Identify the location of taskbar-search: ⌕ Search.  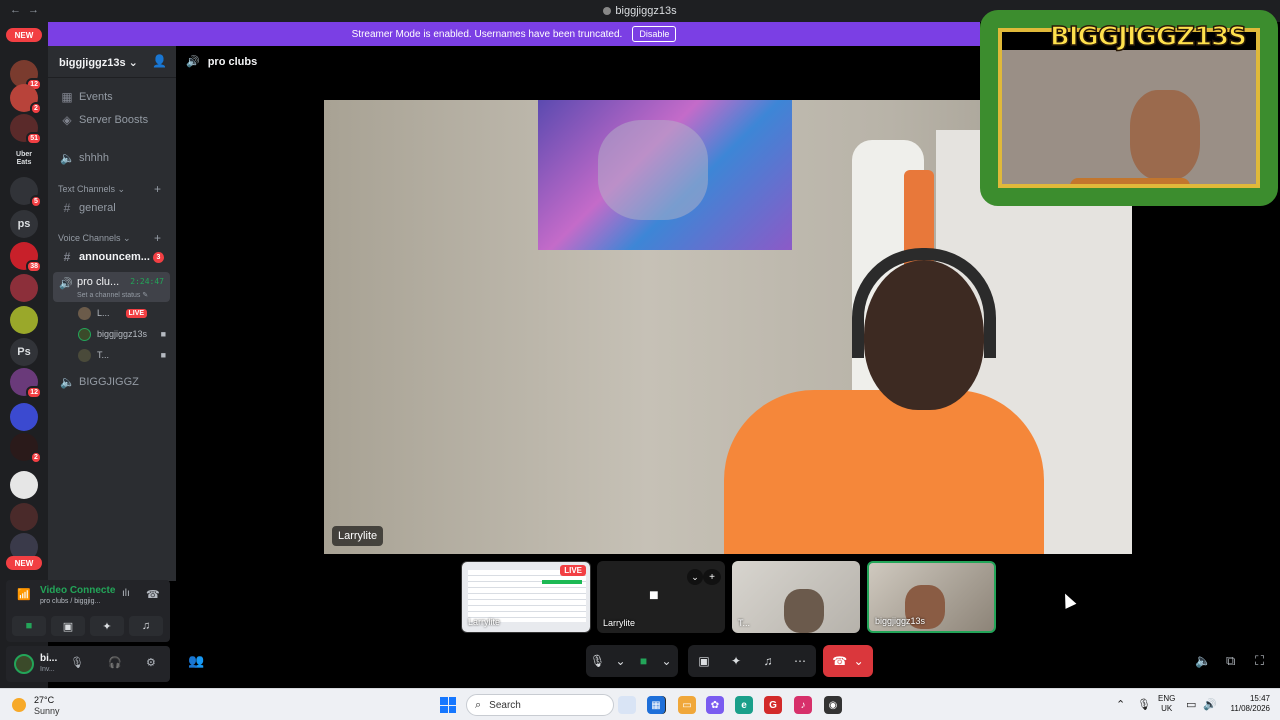
(540, 705).